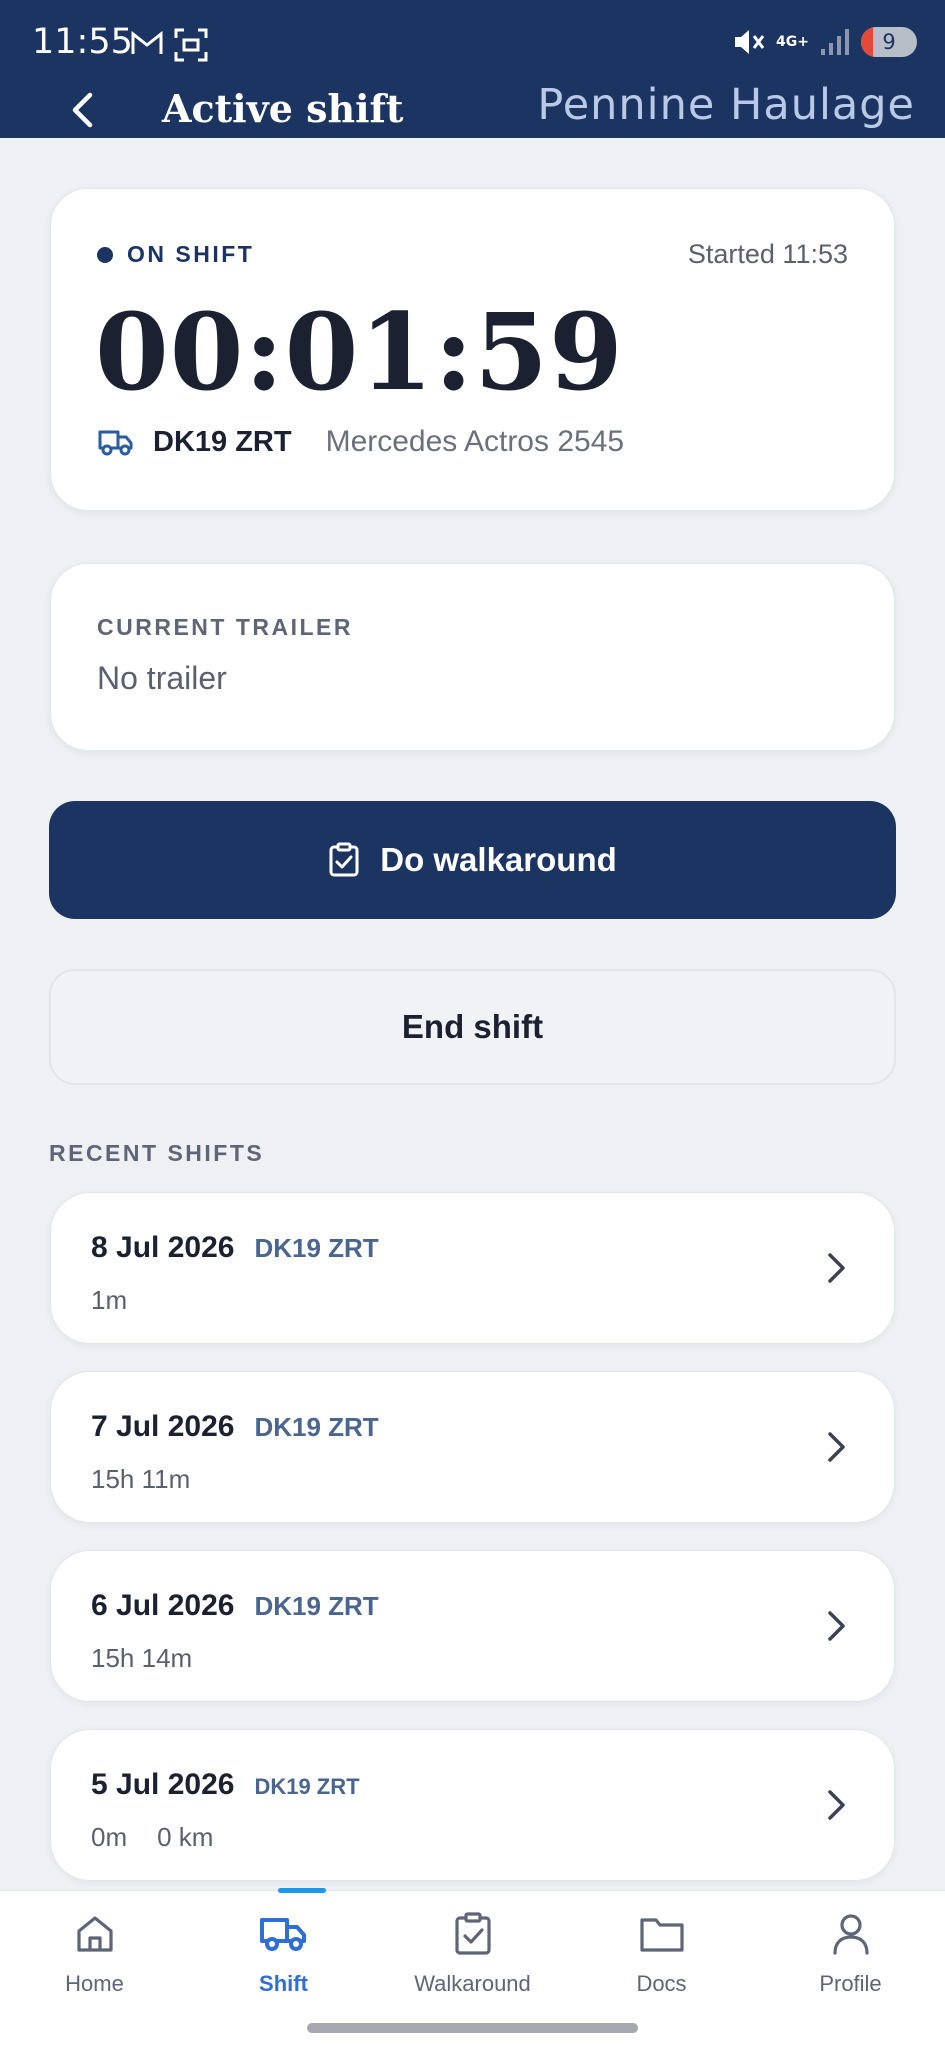 This screenshot has height=2048, width=945. Describe the element at coordinates (498, 859) in the screenshot. I see `do-walkaround-label: Do walkaround` at that location.